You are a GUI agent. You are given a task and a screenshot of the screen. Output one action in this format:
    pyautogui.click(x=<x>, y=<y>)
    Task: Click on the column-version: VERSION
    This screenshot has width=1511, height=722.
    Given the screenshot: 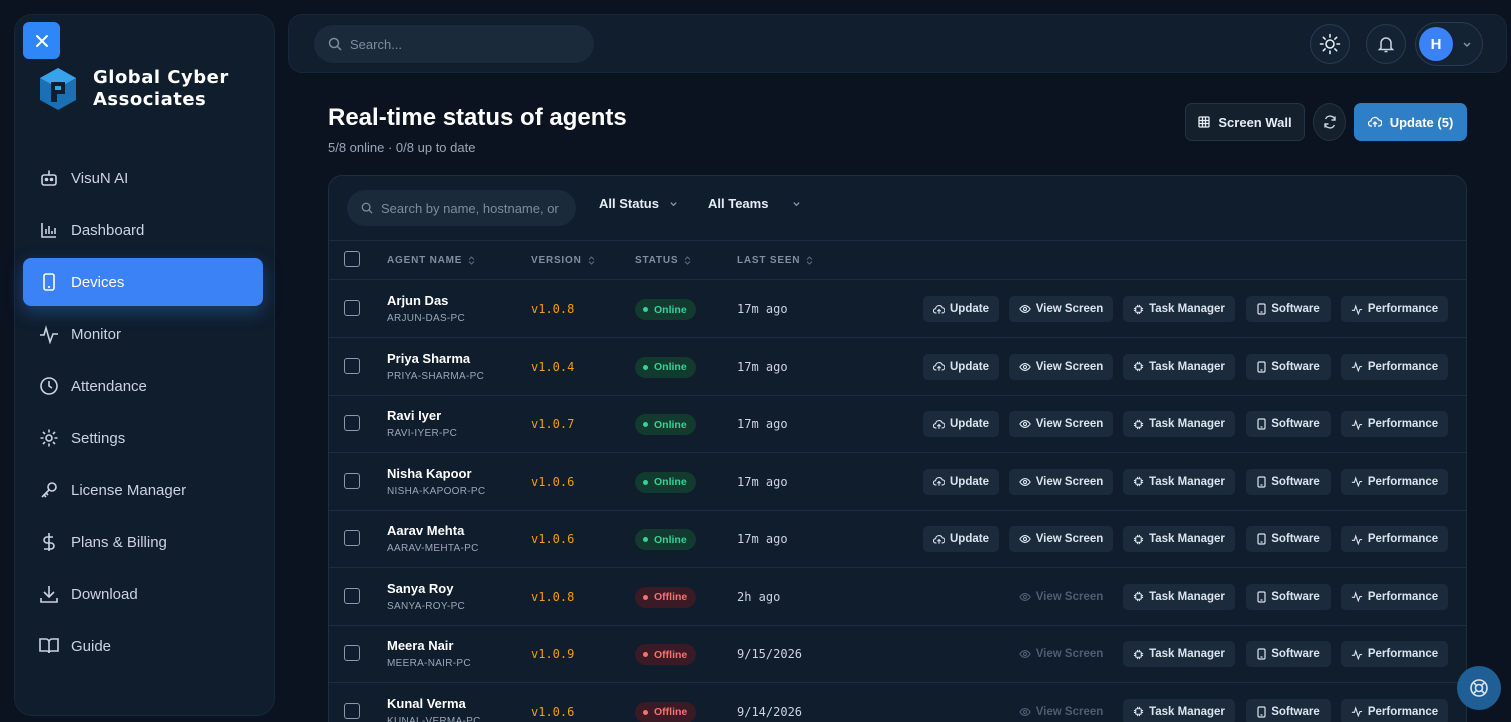 What is the action you would take?
    pyautogui.click(x=563, y=260)
    